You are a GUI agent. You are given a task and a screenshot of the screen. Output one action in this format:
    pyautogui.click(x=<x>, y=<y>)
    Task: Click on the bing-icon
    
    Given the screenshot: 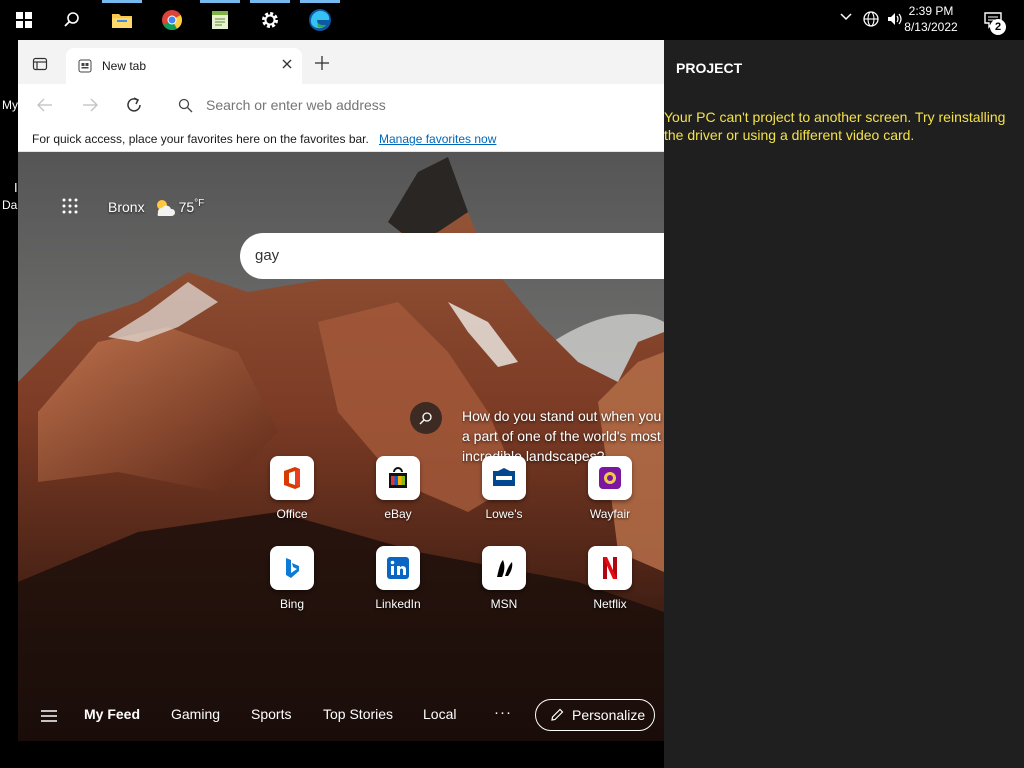 What is the action you would take?
    pyautogui.click(x=292, y=568)
    